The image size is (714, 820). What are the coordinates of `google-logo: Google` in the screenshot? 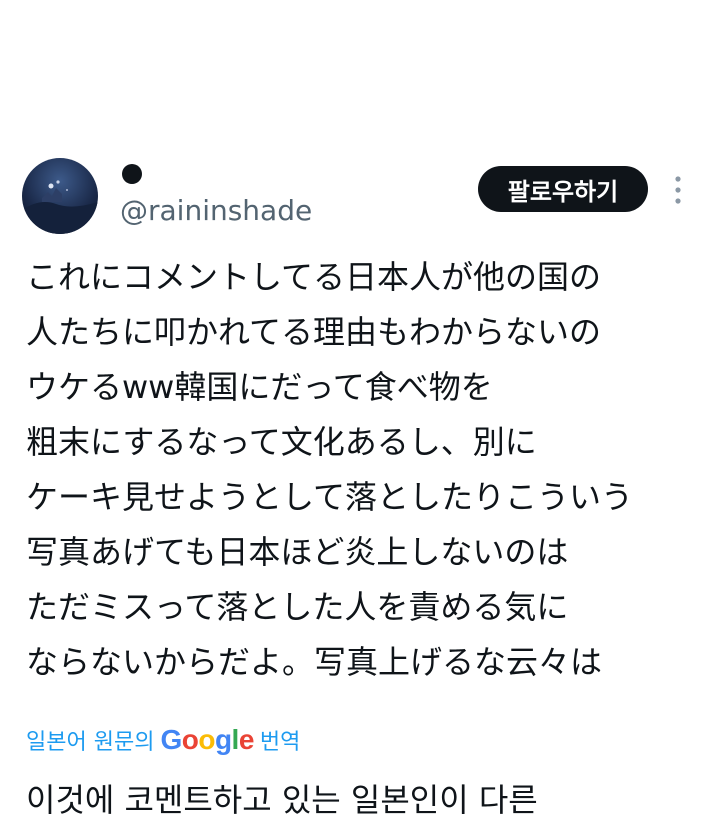 It's located at (207, 739).